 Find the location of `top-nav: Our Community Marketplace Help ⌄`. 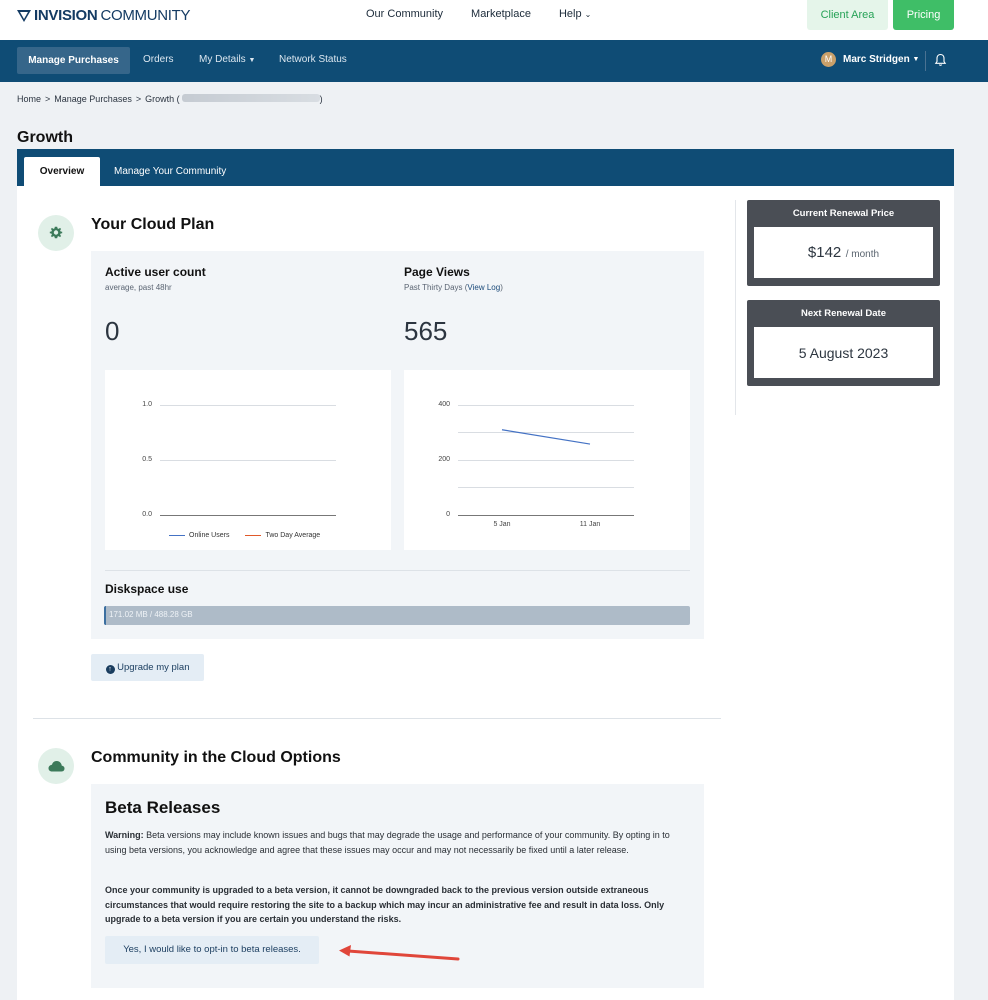

top-nav: Our Community Marketplace Help ⌄ is located at coordinates (478, 14).